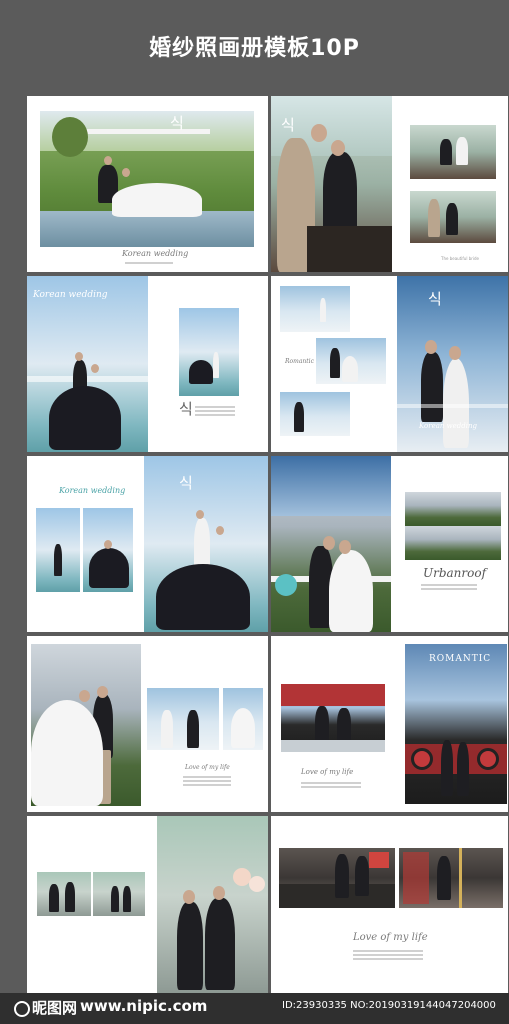 Image resolution: width=509 pixels, height=1024 pixels. Describe the element at coordinates (55, 1008) in the screenshot. I see `logo-text: 昵图网` at that location.